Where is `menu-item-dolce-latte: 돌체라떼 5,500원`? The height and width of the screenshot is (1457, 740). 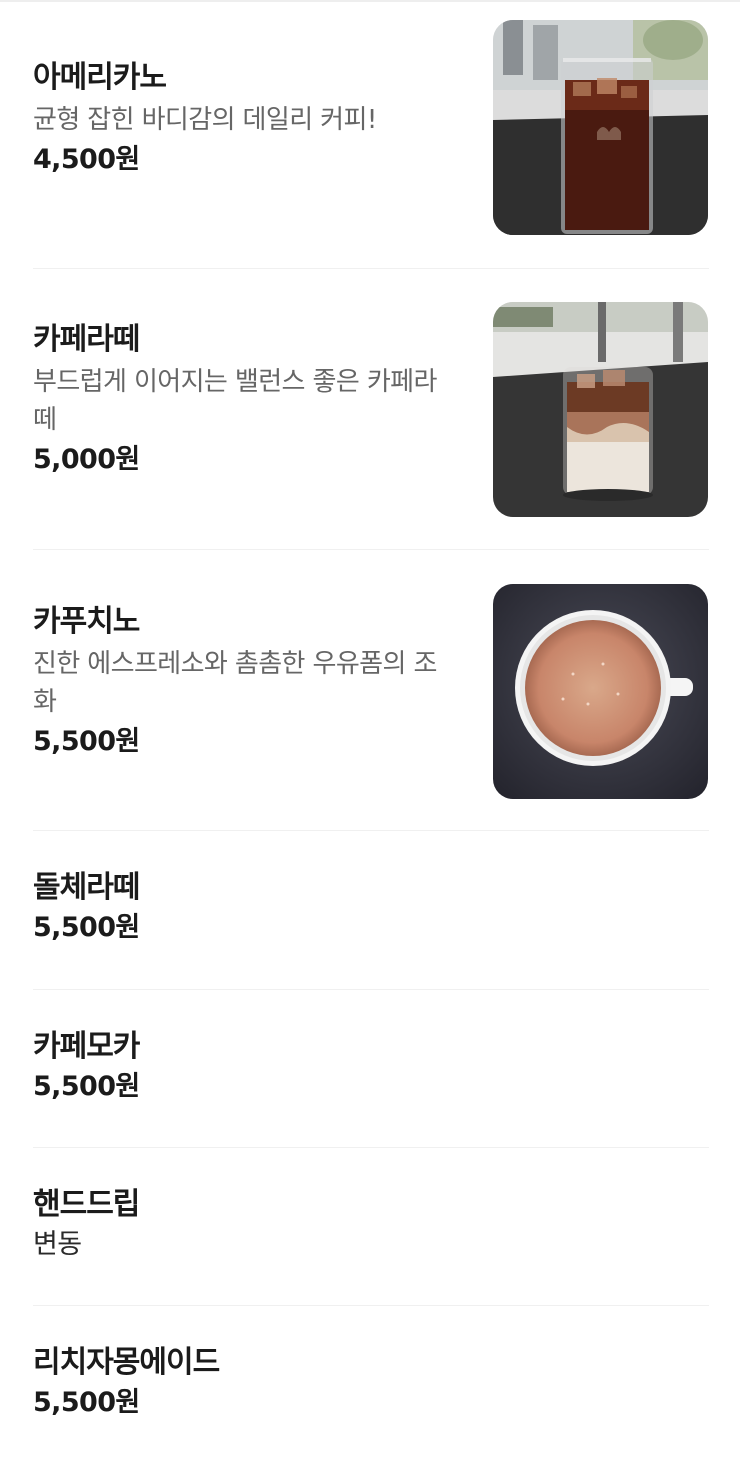
menu-item-dolce-latte: 돌체라떼 5,500원 is located at coordinates (371, 910).